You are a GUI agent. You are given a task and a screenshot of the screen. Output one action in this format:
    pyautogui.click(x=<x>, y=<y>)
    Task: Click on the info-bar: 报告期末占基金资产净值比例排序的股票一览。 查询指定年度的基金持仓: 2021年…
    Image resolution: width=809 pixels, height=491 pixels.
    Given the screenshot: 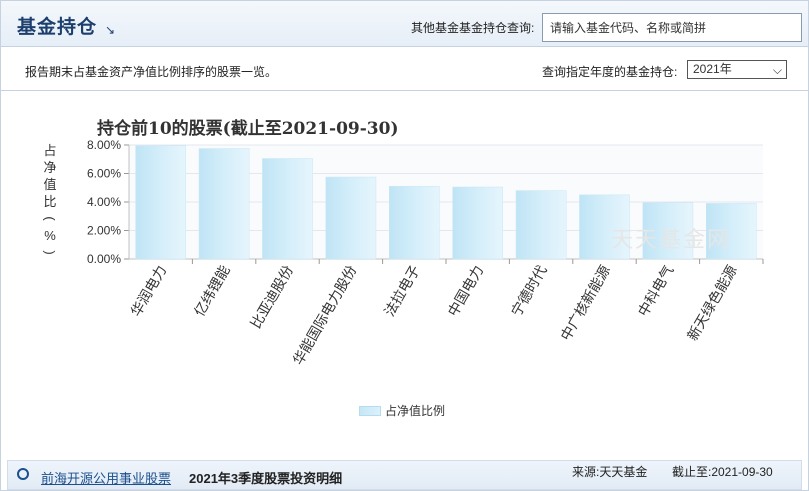 What is the action you would take?
    pyautogui.click(x=404, y=69)
    